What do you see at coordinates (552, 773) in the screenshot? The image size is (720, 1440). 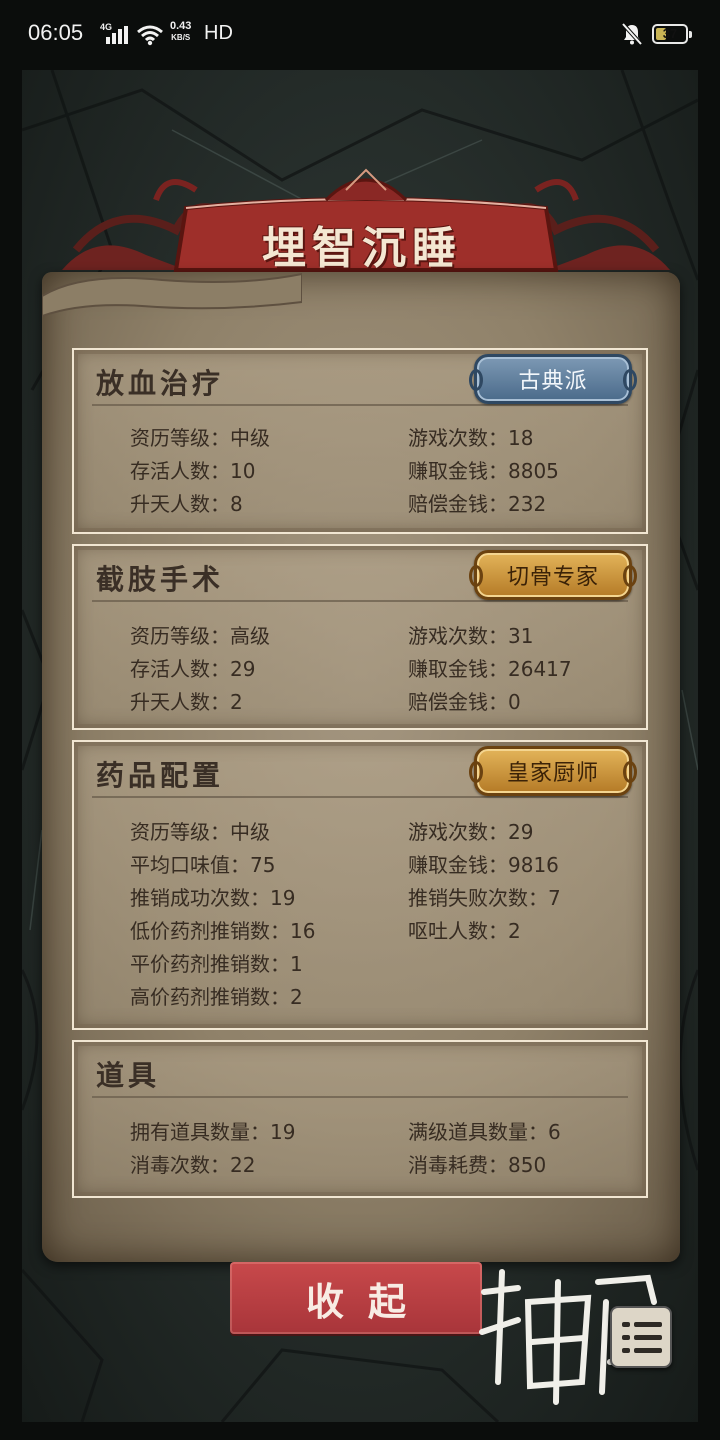 I see `badge-label: 皇家厨师` at bounding box center [552, 773].